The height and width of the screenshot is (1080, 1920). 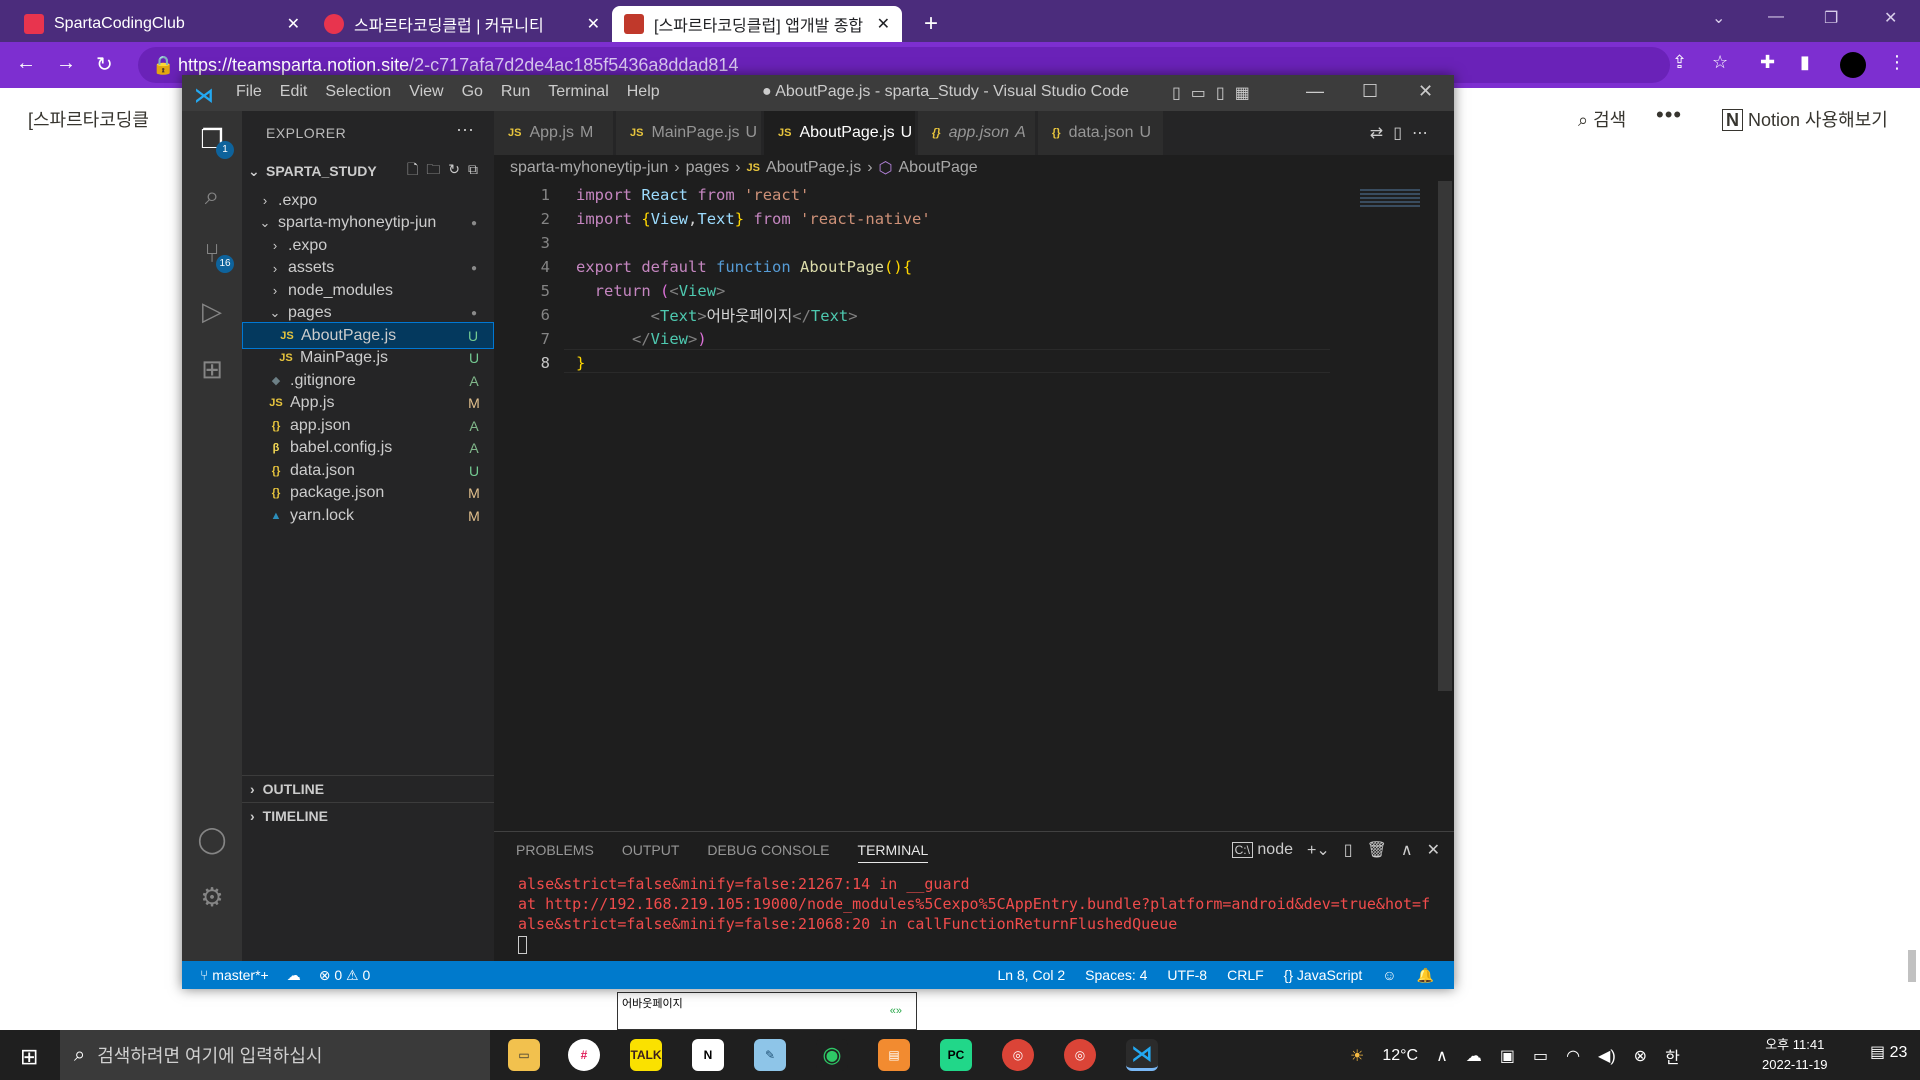 What do you see at coordinates (938, 168) in the screenshot?
I see `crumb-symbol: AboutPage` at bounding box center [938, 168].